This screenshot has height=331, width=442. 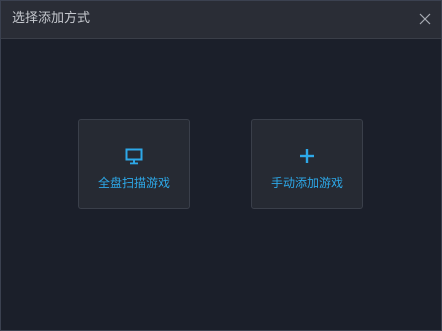 I want to click on close-icon, so click(x=425, y=19).